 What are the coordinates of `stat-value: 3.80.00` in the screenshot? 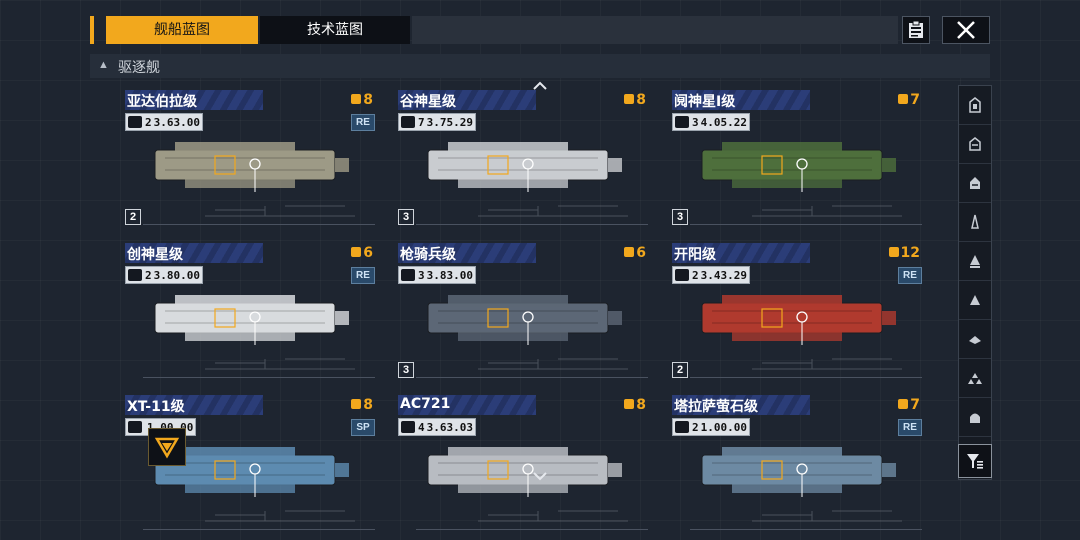 It's located at (176, 275).